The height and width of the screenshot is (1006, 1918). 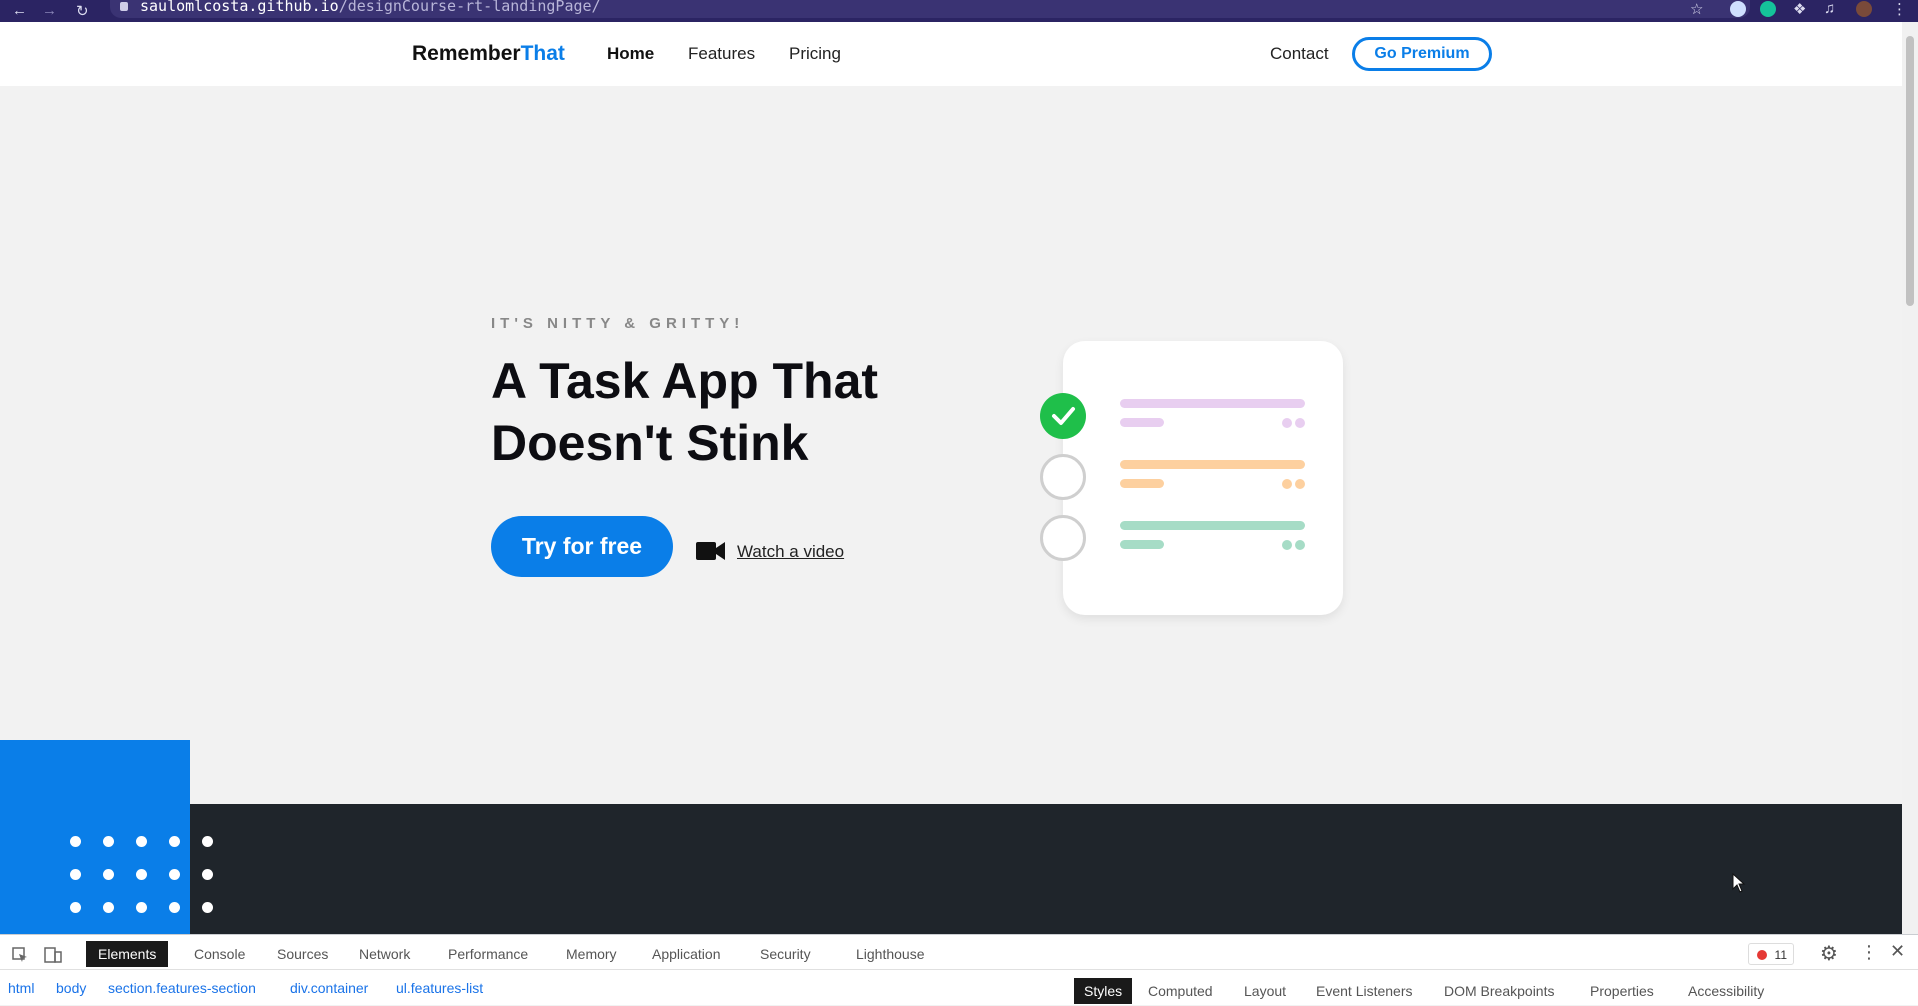 I want to click on logo-accent: That, so click(x=542, y=53).